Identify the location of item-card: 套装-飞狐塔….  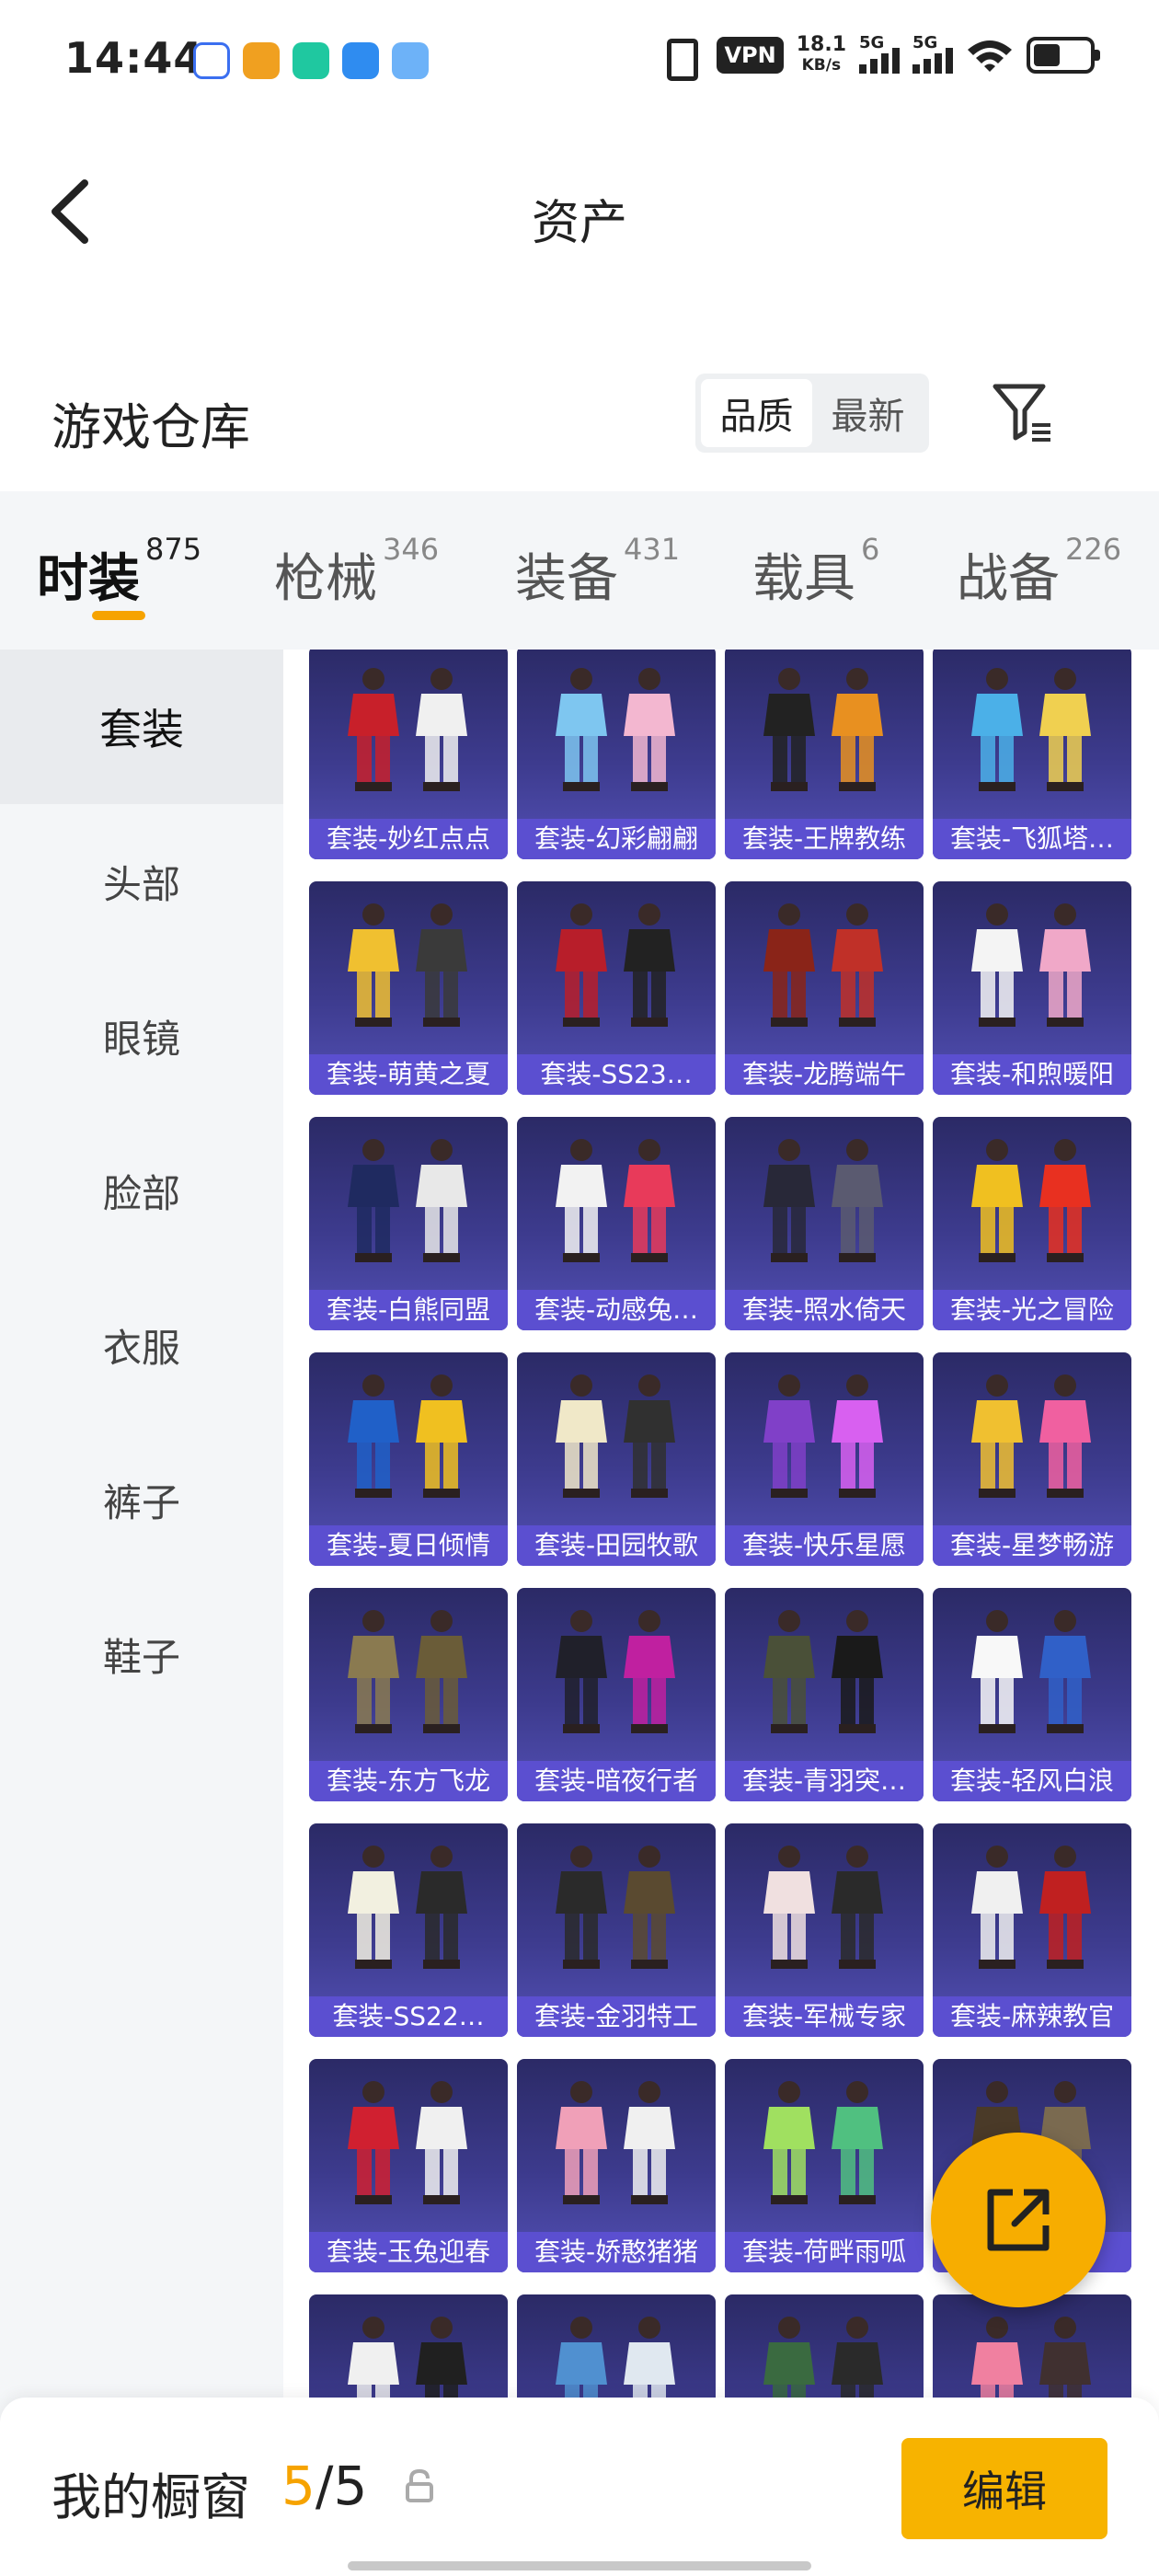
(1032, 754).